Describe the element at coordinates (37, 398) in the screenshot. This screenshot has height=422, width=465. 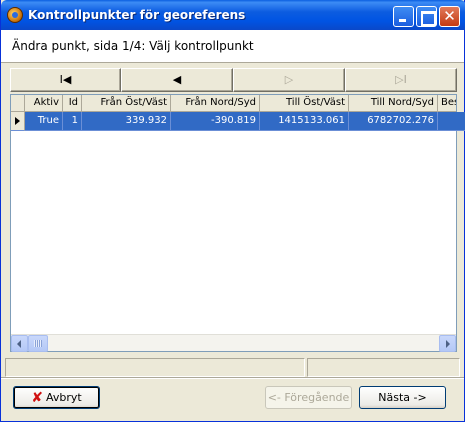
I see `cancel-x-icon: ✘` at that location.